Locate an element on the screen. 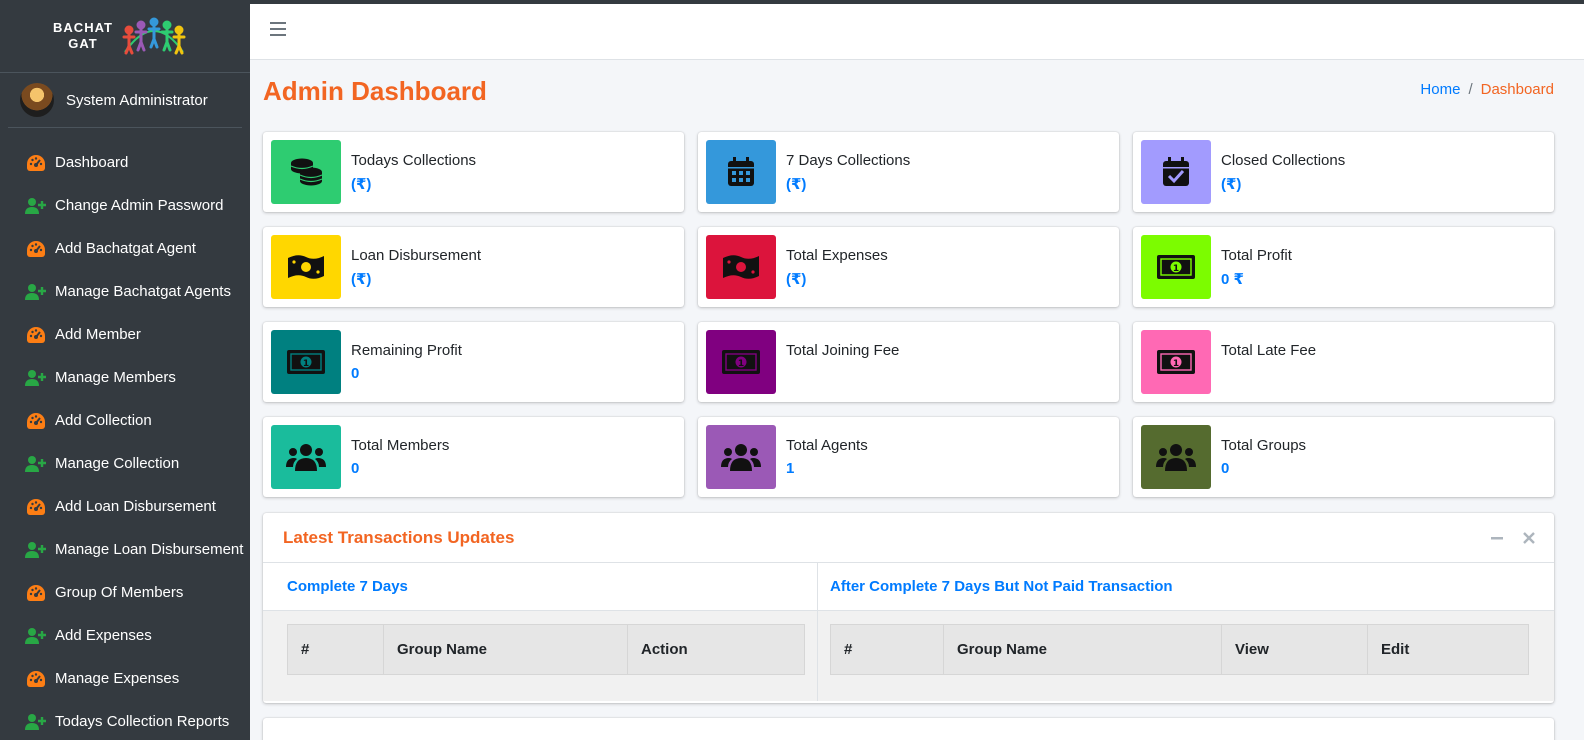 This screenshot has width=1584, height=740. info-box-label: Total Agents is located at coordinates (827, 445).